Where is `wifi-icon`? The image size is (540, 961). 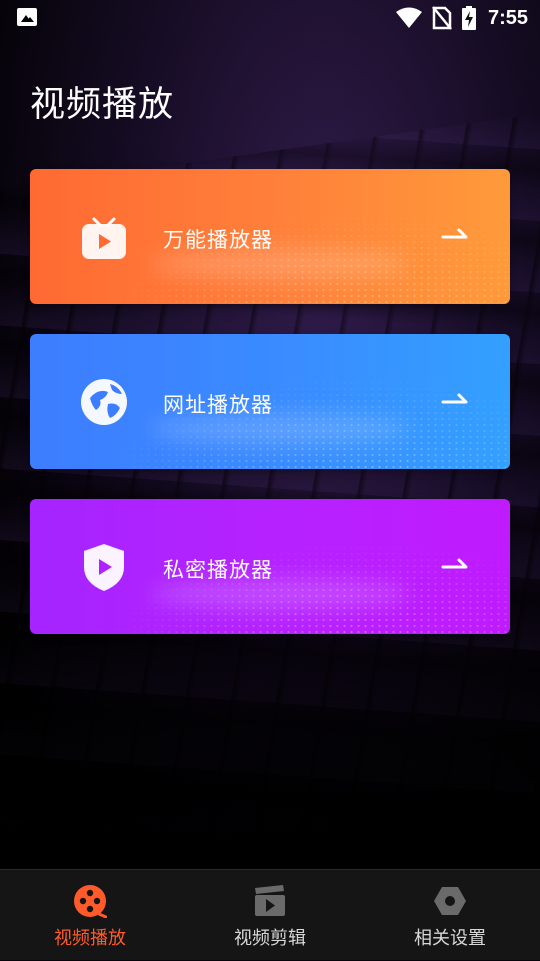
wifi-icon is located at coordinates (408, 17).